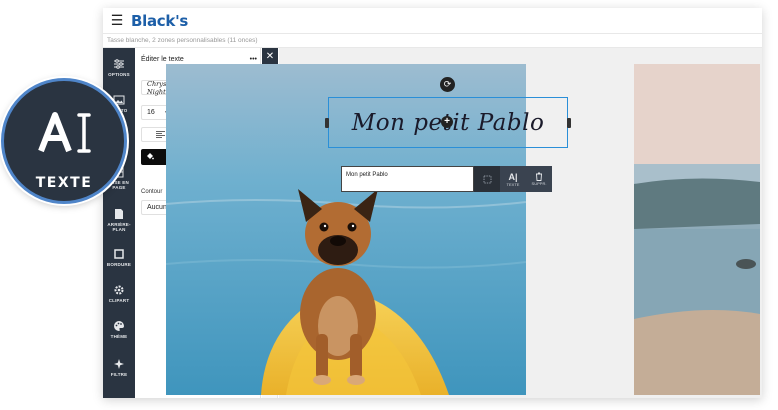 The height and width of the screenshot is (410, 778). Describe the element at coordinates (119, 264) in the screenshot. I see `rail-label: BORDURE` at that location.